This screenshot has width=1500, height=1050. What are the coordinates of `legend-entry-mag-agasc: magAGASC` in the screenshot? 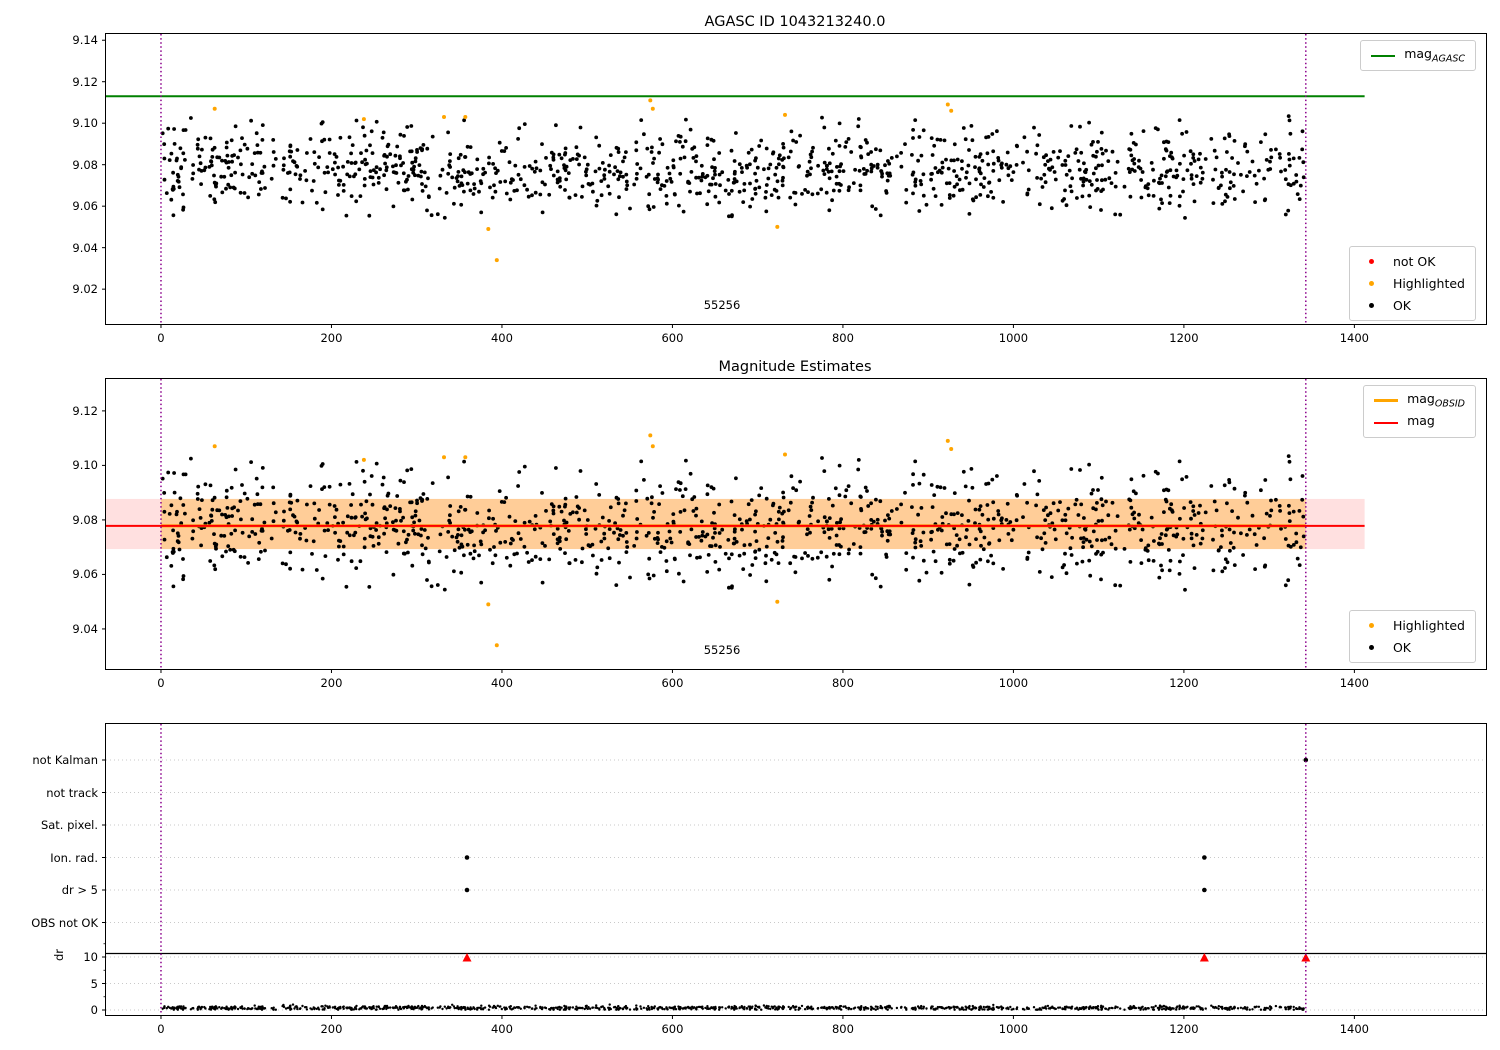 It's located at (1418, 55).